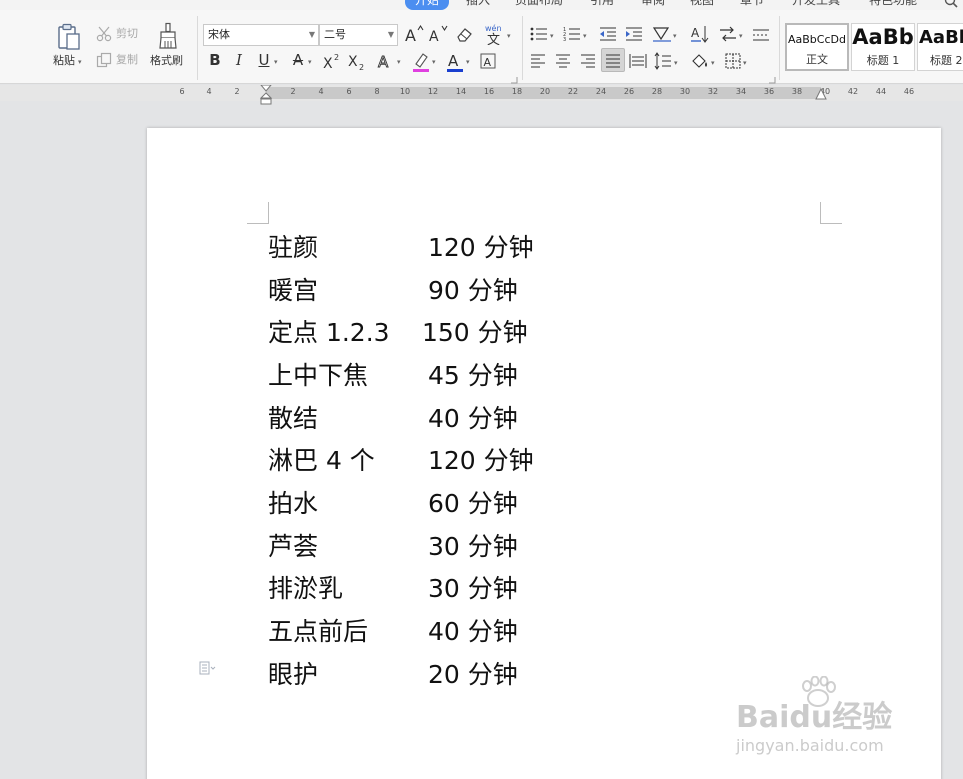  What do you see at coordinates (602, 5) in the screenshot?
I see `tab-references: 引用` at bounding box center [602, 5].